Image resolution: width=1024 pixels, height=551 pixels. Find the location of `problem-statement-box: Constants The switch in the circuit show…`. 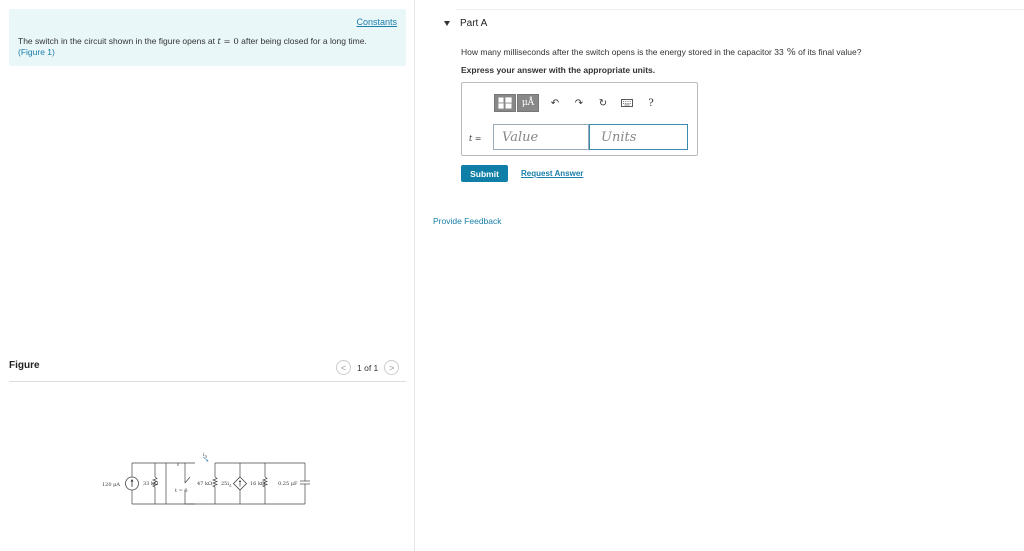

problem-statement-box: Constants The switch in the circuit show… is located at coordinates (207, 37).